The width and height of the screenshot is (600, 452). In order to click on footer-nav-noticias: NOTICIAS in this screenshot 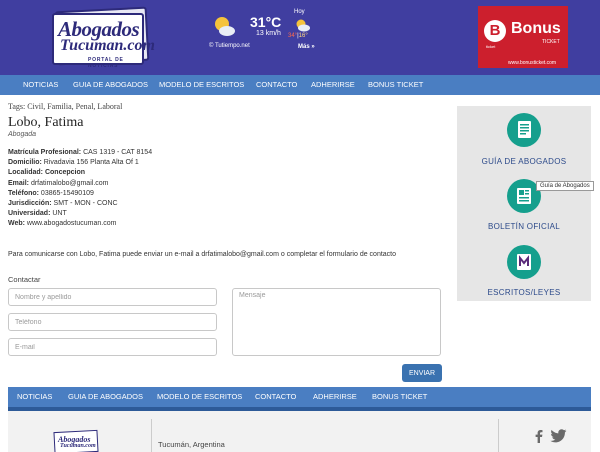, I will do `click(34, 397)`.